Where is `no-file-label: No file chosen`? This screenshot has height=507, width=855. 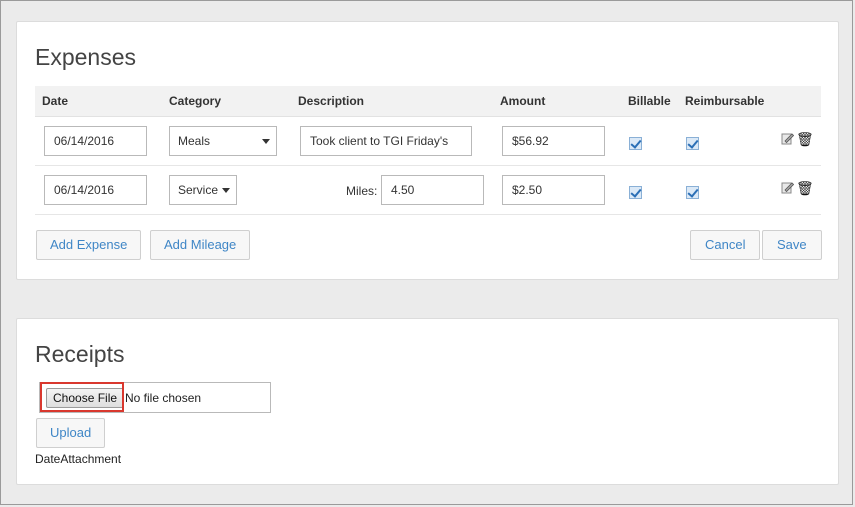 no-file-label: No file chosen is located at coordinates (163, 398).